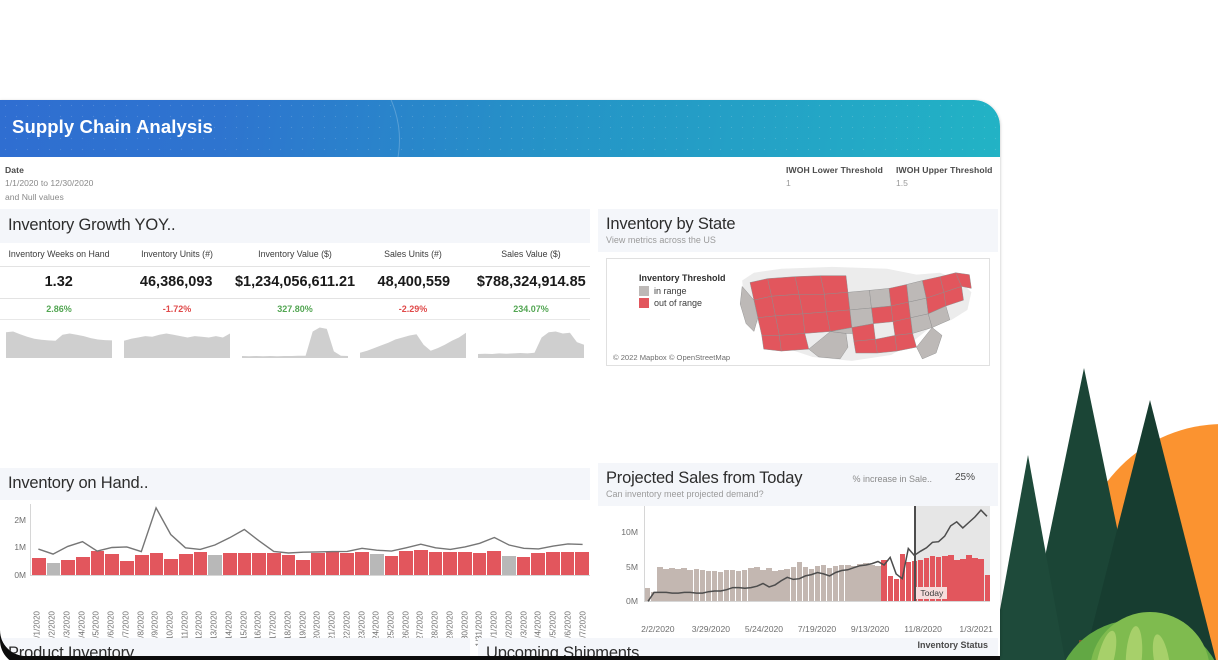 This screenshot has height=660, width=1218. I want to click on iwoh-upper-threshold-filter: IWOH Upper Threshold 1.5, so click(944, 177).